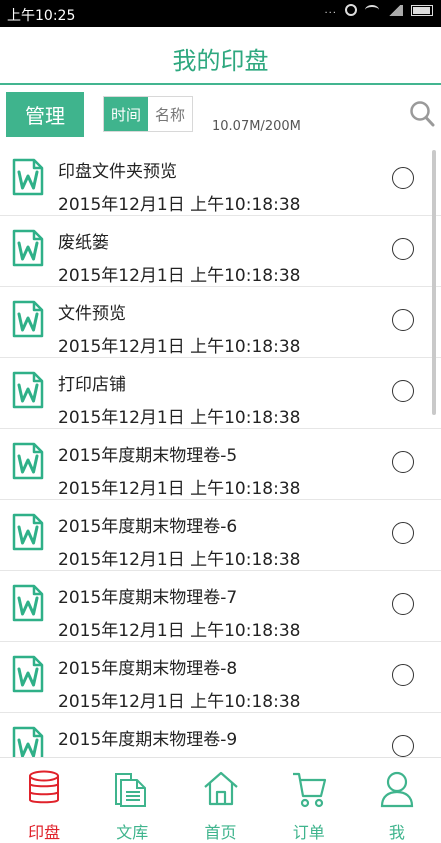 The image size is (441, 843). I want to click on tab-documents: 文库, so click(132, 800).